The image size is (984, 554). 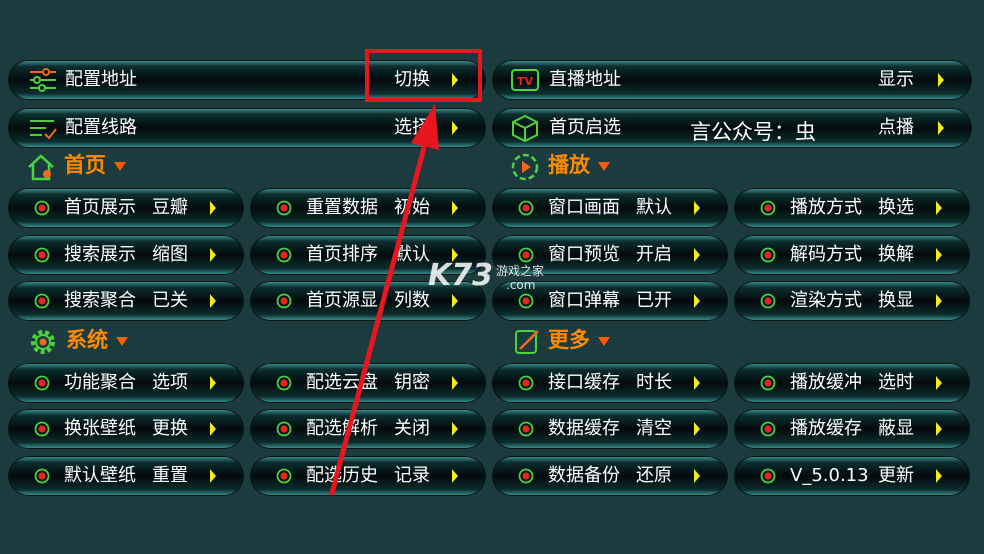 I want to click on item-label: 首页排序, so click(x=342, y=254).